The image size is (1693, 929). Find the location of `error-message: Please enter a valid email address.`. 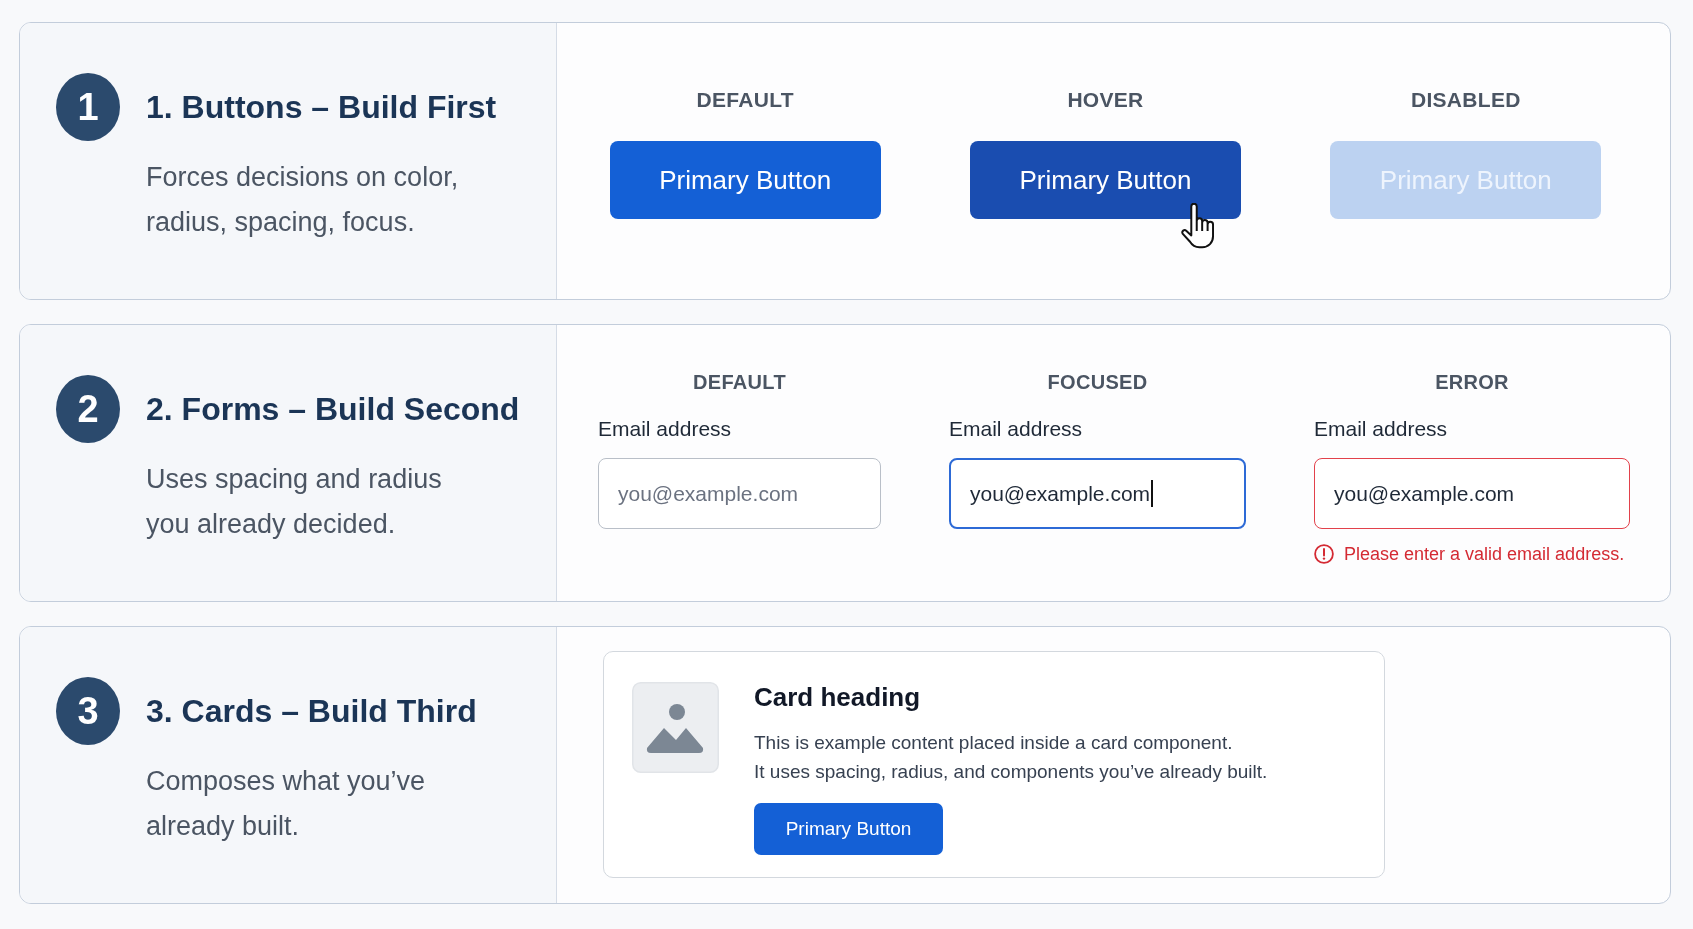

error-message: Please enter a valid email address. is located at coordinates (1484, 554).